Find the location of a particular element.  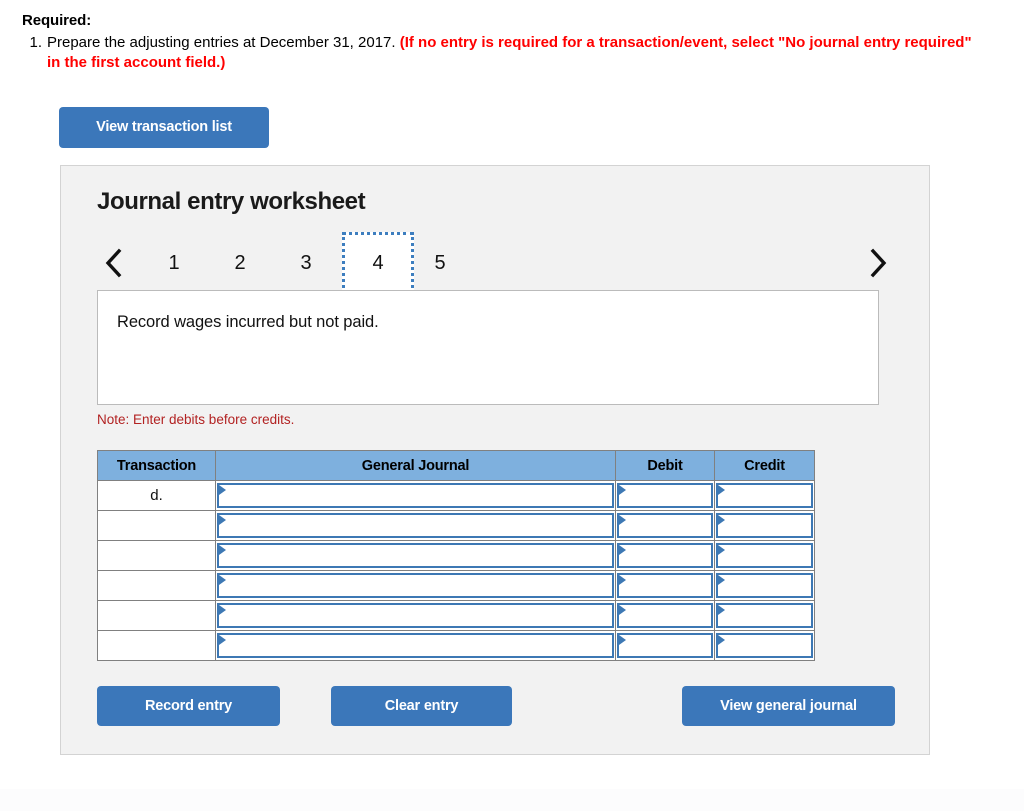

view-transaction-list-button: View transaction list is located at coordinates (164, 127).